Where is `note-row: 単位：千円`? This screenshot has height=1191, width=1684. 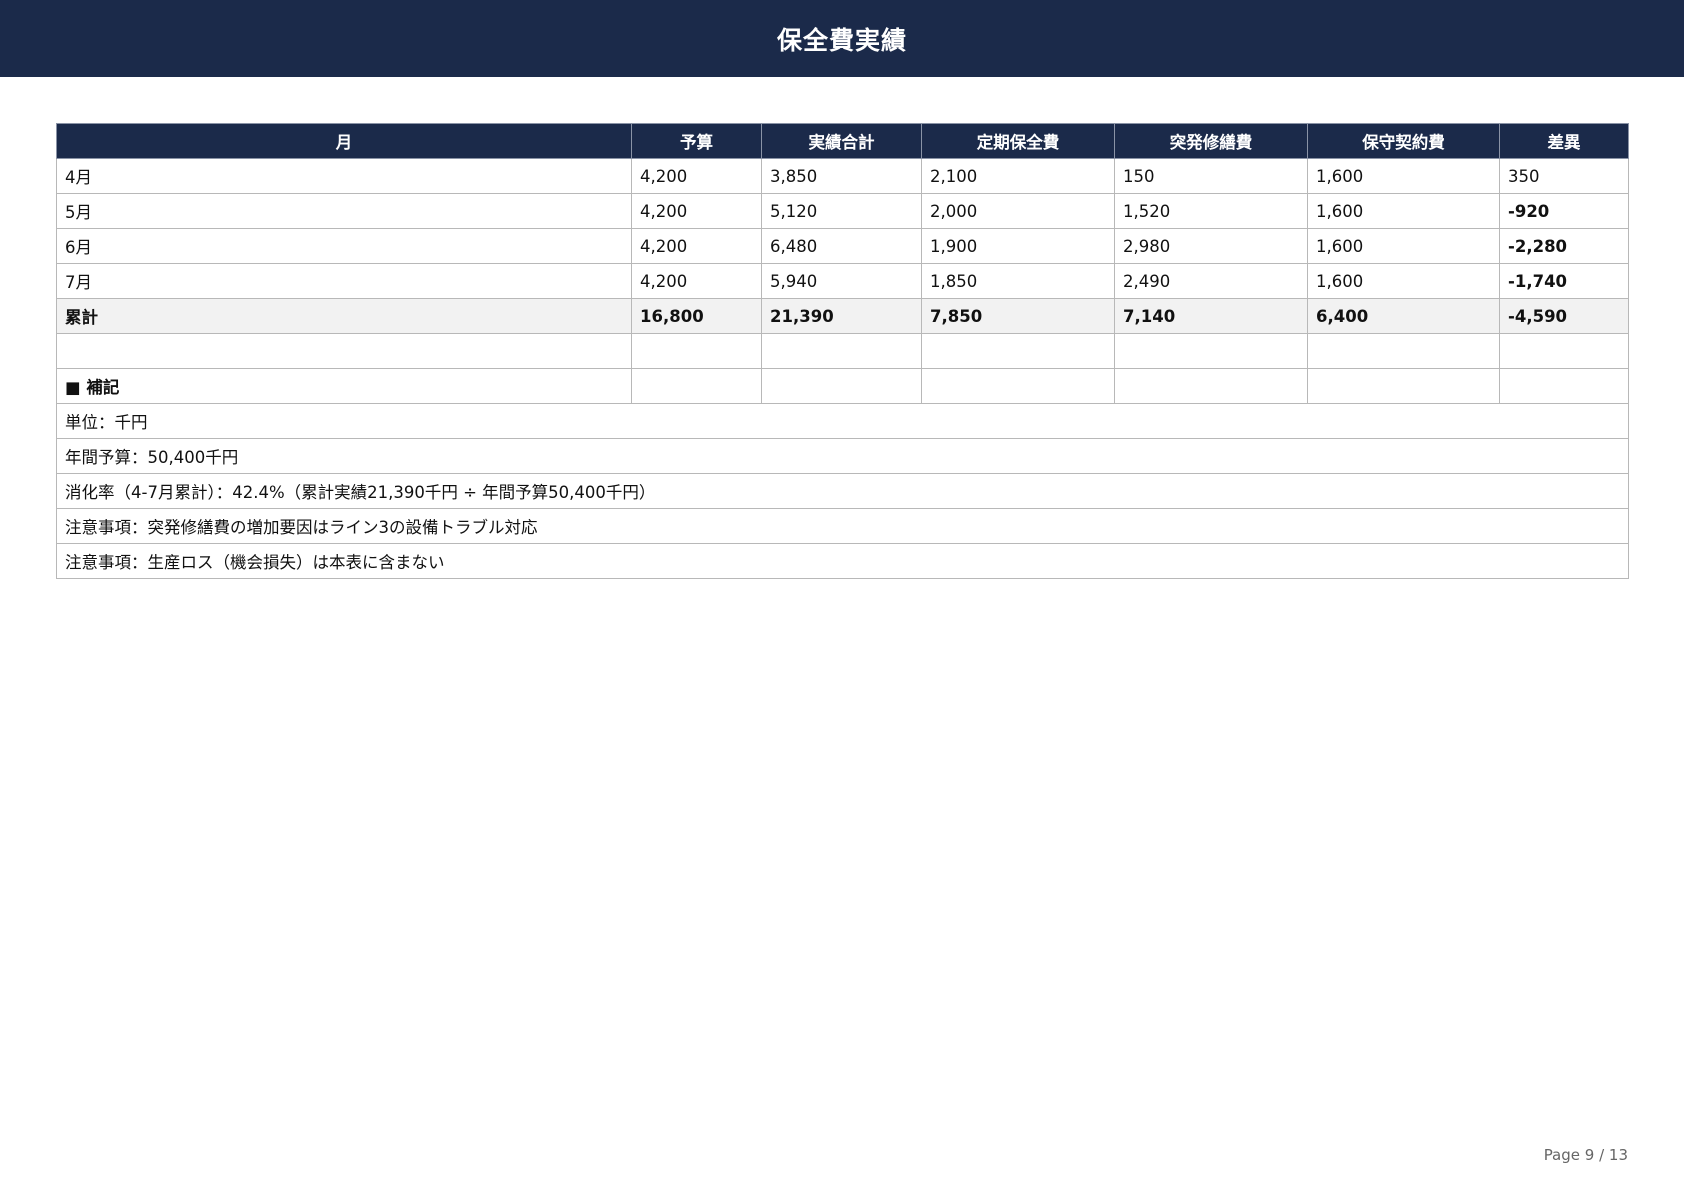
note-row: 単位：千円 is located at coordinates (842, 421).